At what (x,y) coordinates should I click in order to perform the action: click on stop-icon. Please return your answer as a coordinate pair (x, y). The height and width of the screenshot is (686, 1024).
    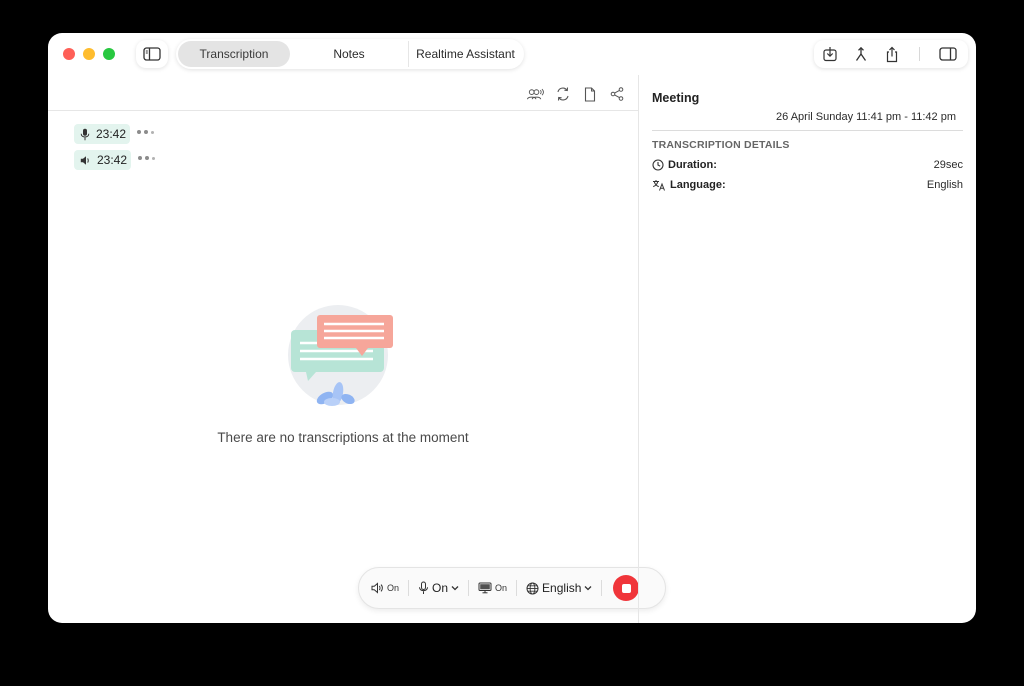
    Looking at the image, I should click on (626, 588).